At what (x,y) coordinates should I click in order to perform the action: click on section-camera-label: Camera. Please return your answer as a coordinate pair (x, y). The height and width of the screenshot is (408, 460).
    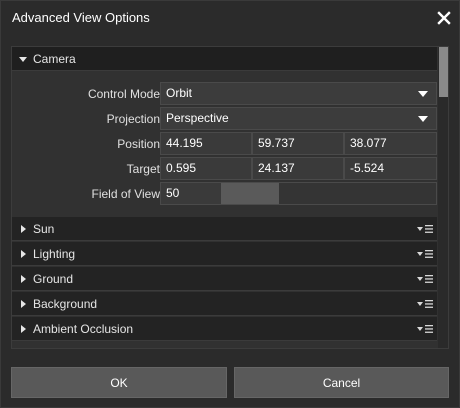
    Looking at the image, I should click on (54, 58).